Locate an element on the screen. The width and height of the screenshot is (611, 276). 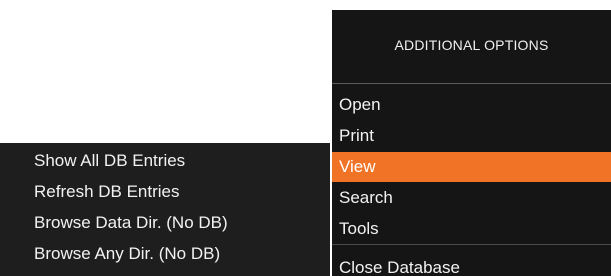
menu-item-tools: Tools is located at coordinates (471, 229).